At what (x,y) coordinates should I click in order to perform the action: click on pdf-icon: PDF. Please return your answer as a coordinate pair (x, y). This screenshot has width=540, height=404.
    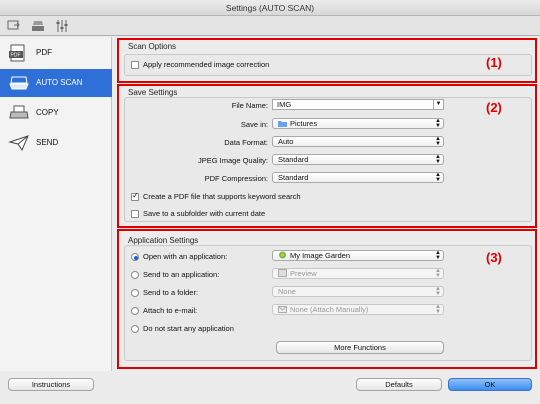
    Looking at the image, I should click on (19, 53).